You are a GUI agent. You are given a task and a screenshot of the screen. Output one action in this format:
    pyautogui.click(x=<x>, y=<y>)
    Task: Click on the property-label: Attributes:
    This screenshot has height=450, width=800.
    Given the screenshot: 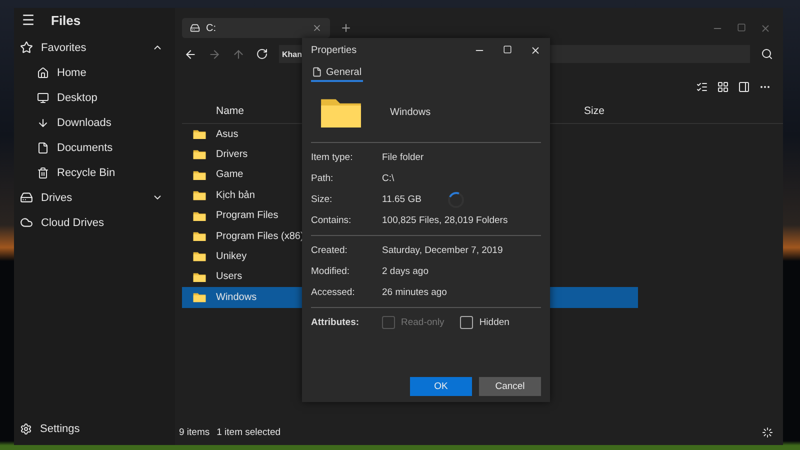 What is the action you would take?
    pyautogui.click(x=335, y=322)
    